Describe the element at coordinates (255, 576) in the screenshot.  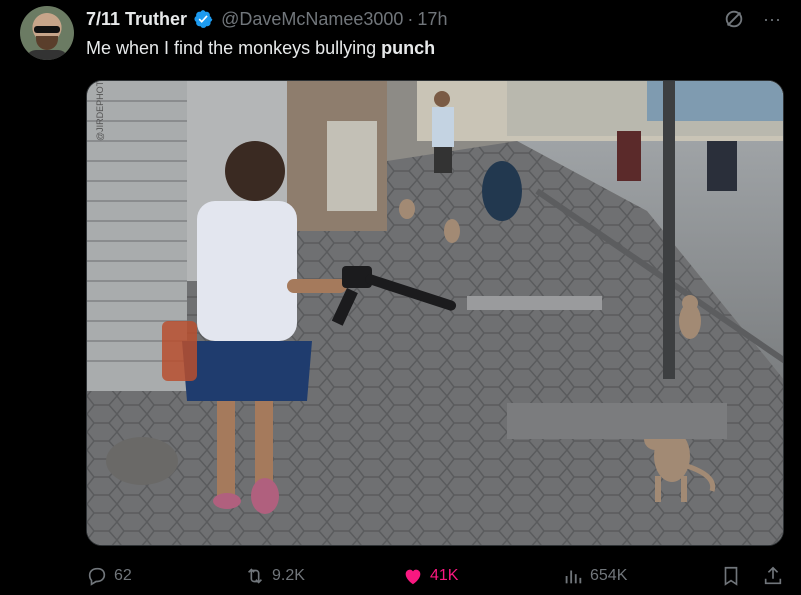
I see `repost-icon` at that location.